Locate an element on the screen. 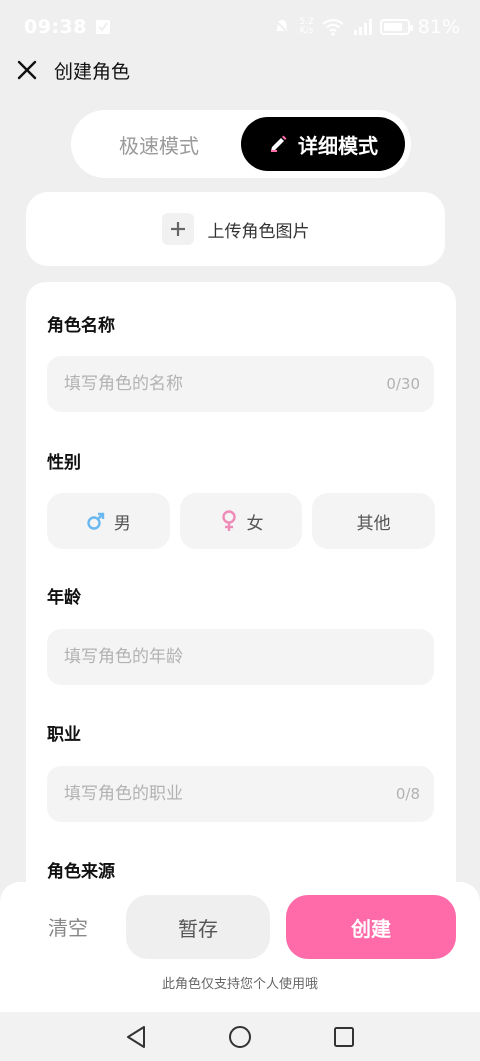  fast-mode-label: 极速模式 is located at coordinates (159, 145).